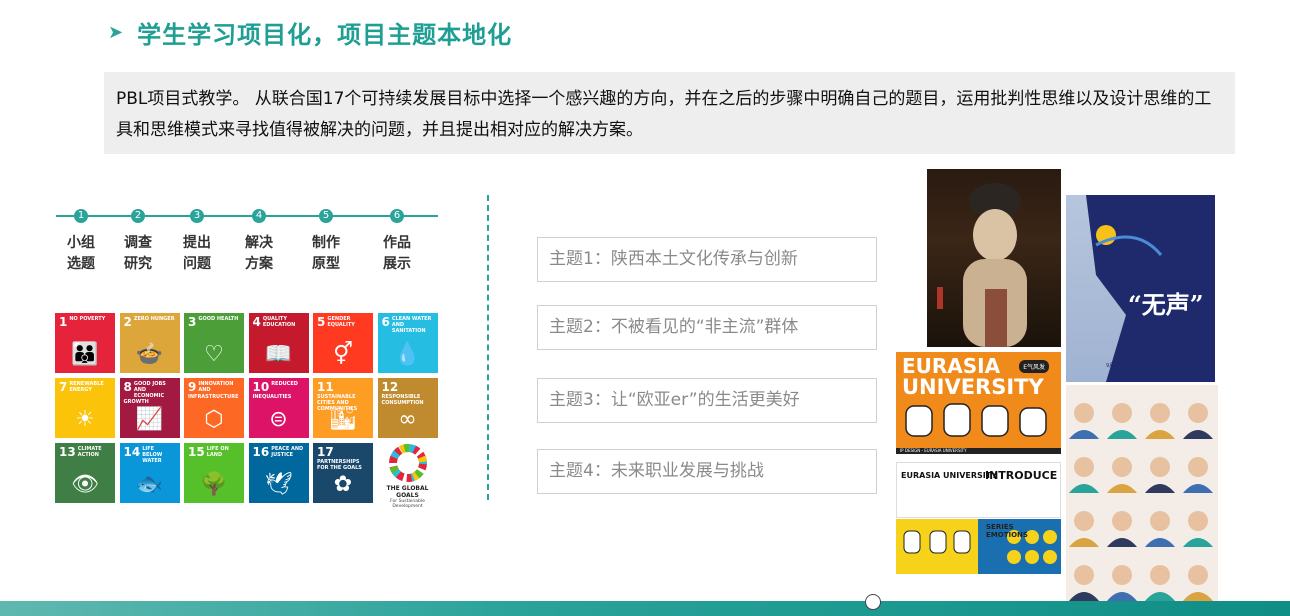  Describe the element at coordinates (127, 387) in the screenshot. I see `sdg-number: 8` at that location.